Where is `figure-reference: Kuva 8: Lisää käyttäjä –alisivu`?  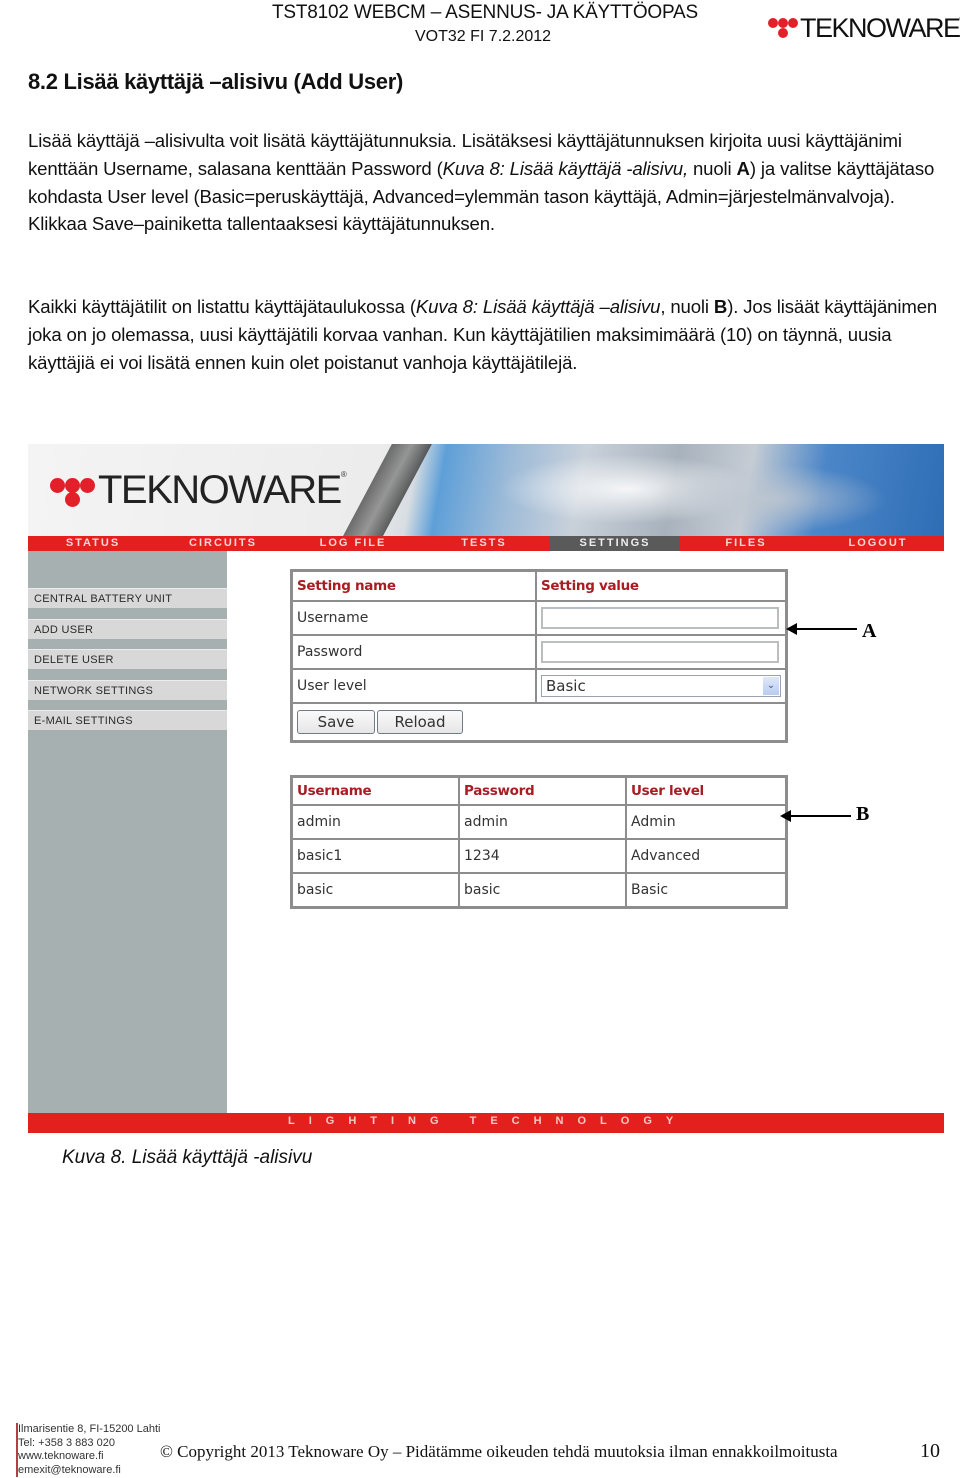 figure-reference: Kuva 8: Lisää käyttäjä –alisivu is located at coordinates (538, 306).